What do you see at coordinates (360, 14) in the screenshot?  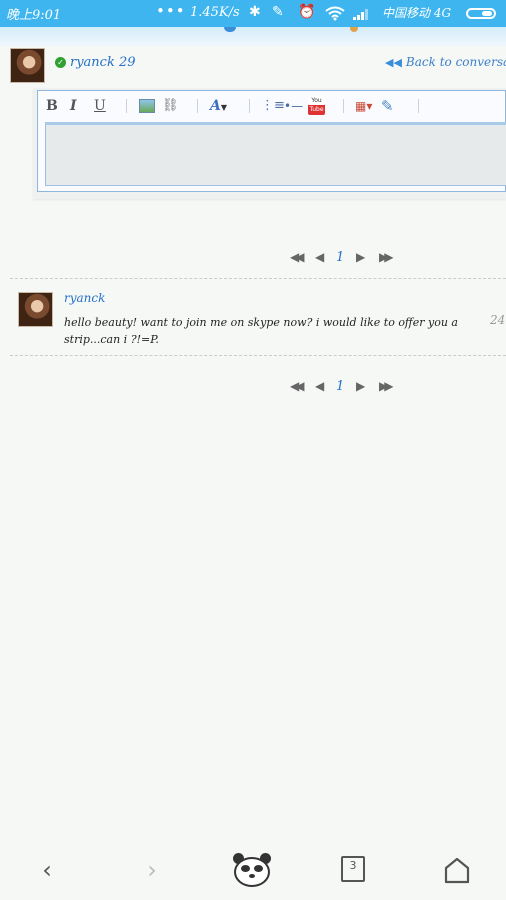 I see `signal-icon` at bounding box center [360, 14].